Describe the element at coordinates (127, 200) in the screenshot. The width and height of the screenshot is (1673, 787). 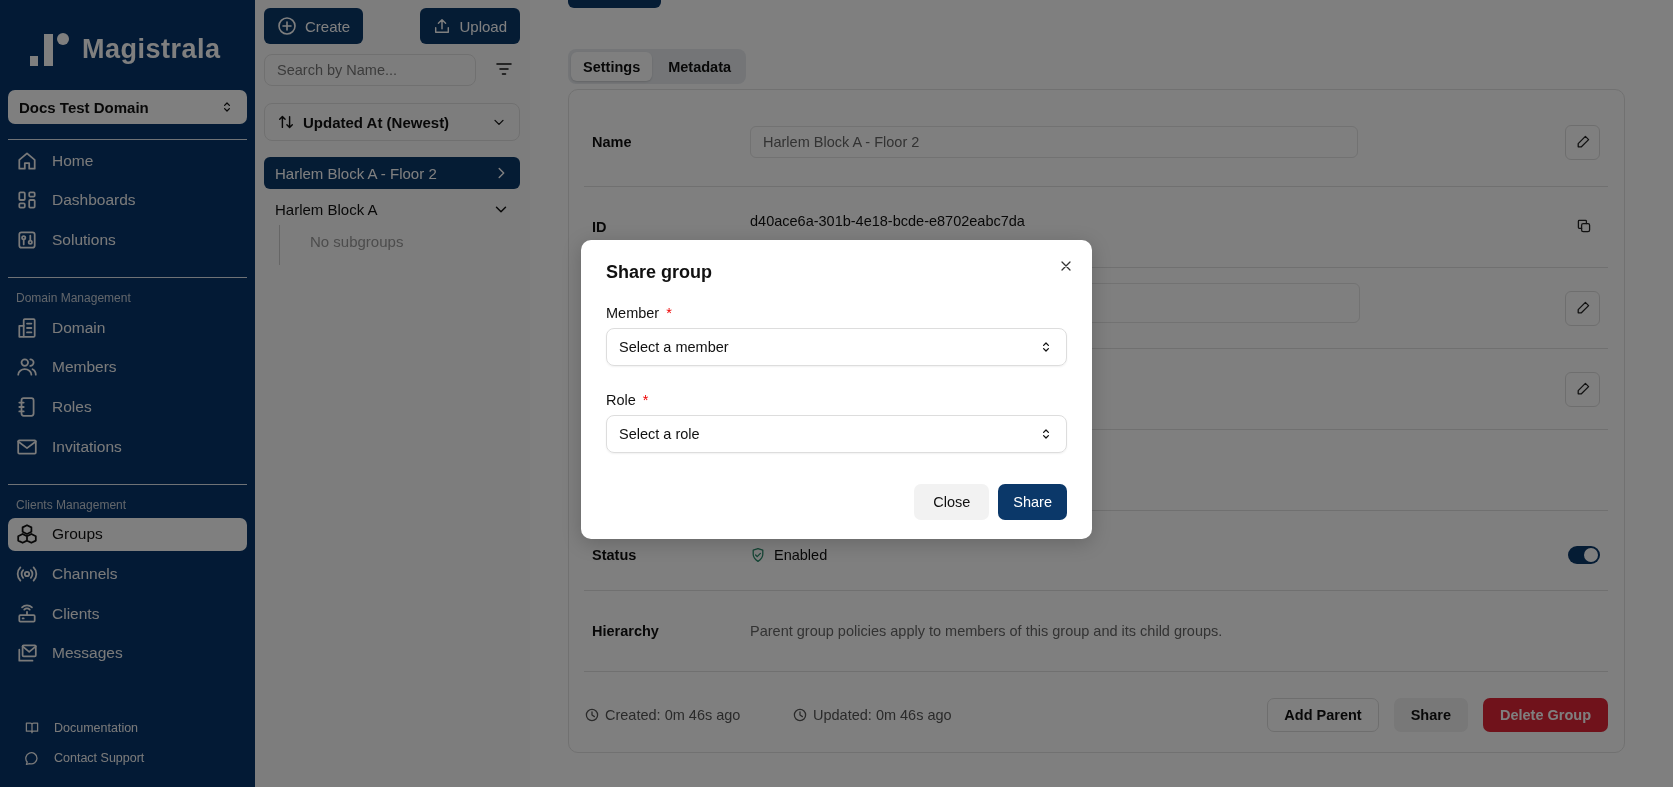
I see `nav-item: Dashboards` at that location.